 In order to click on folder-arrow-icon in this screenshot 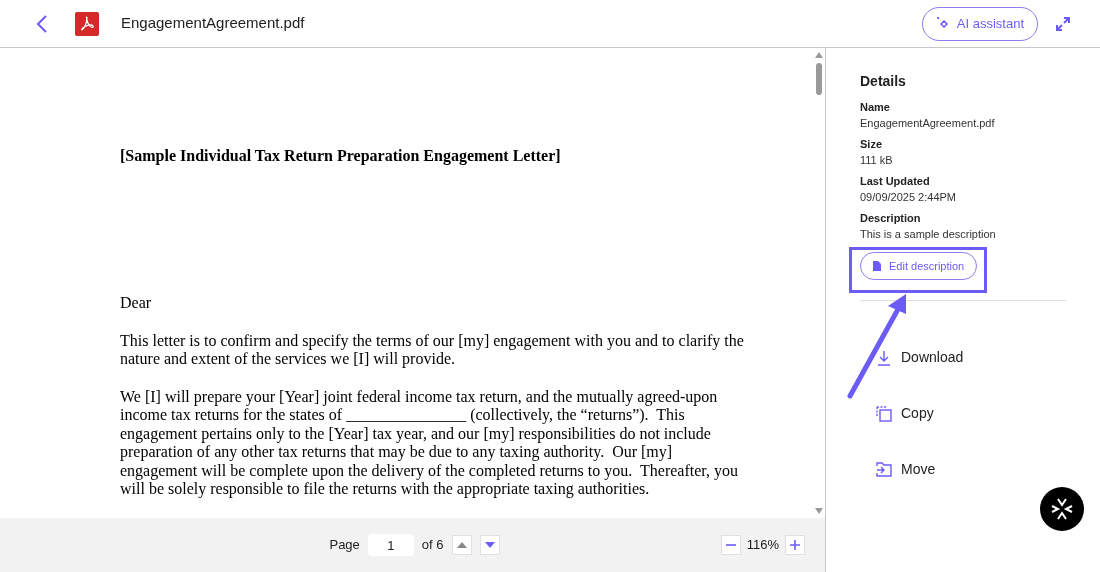, I will do `click(884, 469)`.